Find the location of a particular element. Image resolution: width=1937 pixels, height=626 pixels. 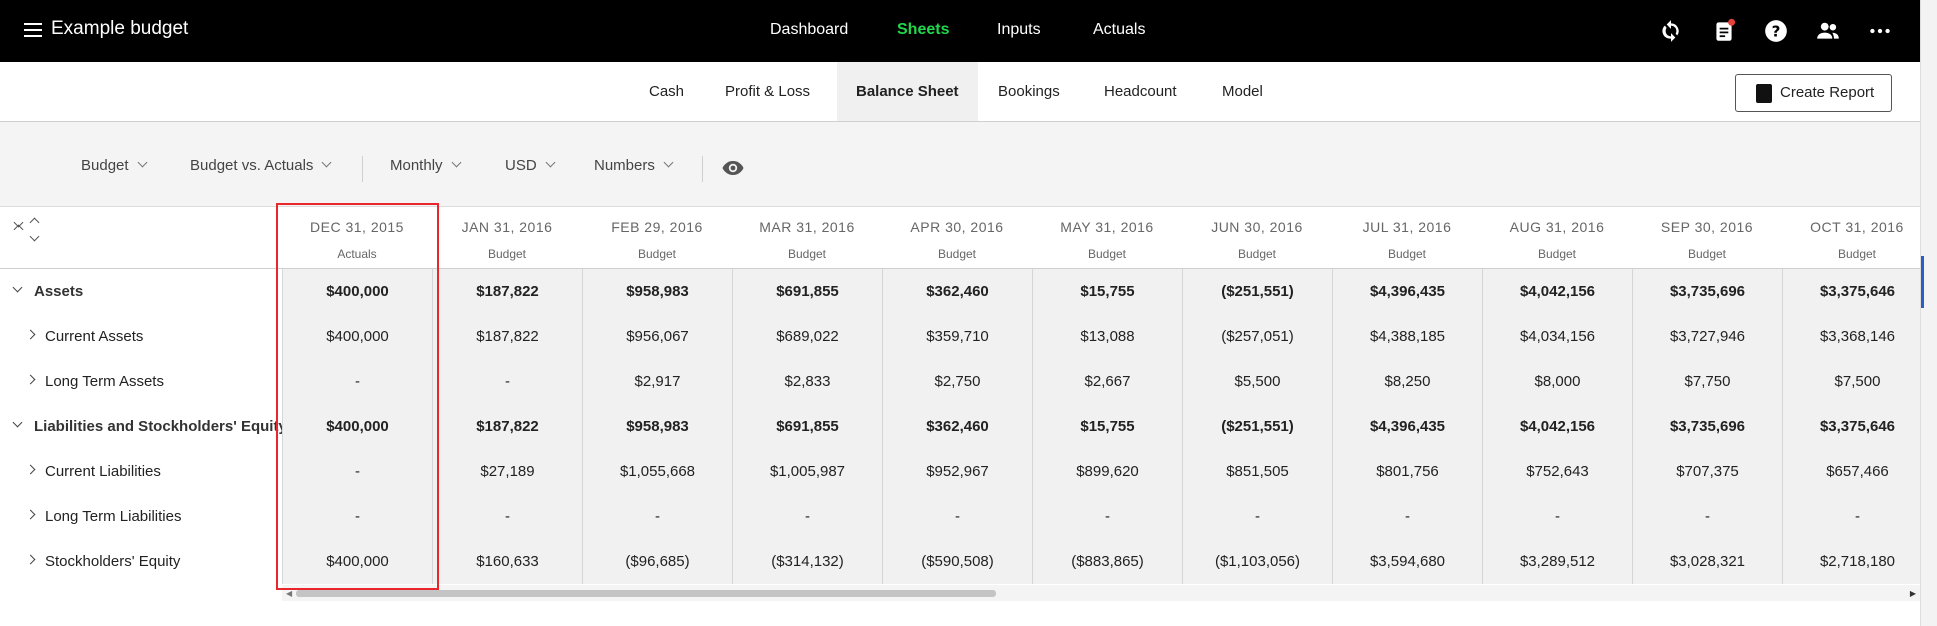

horizontal-scrollbar: ◀ ▶ is located at coordinates (1101, 593).